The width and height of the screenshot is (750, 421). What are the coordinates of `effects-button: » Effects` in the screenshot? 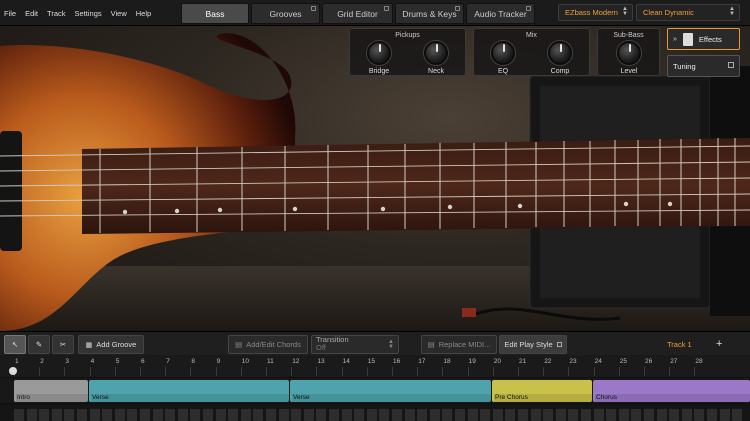 It's located at (703, 39).